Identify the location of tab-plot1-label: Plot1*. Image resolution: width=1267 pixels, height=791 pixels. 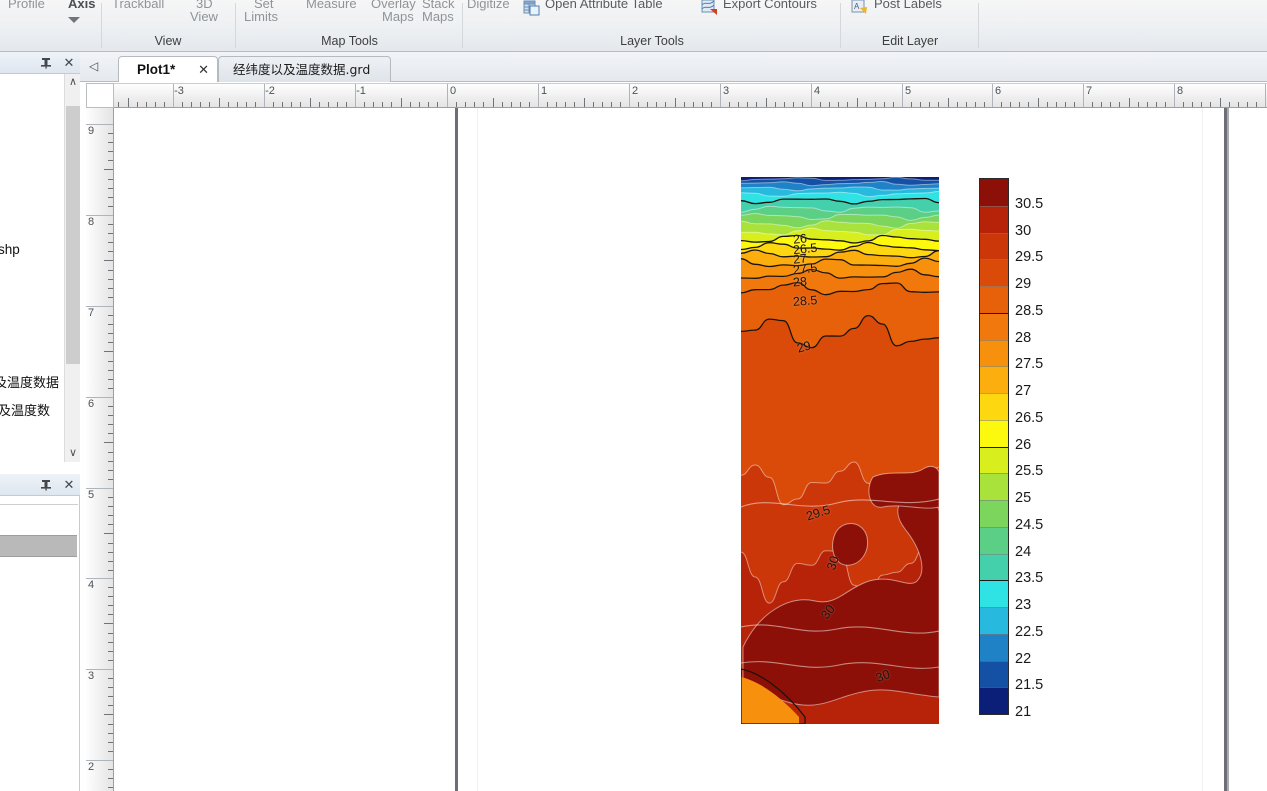
(156, 69).